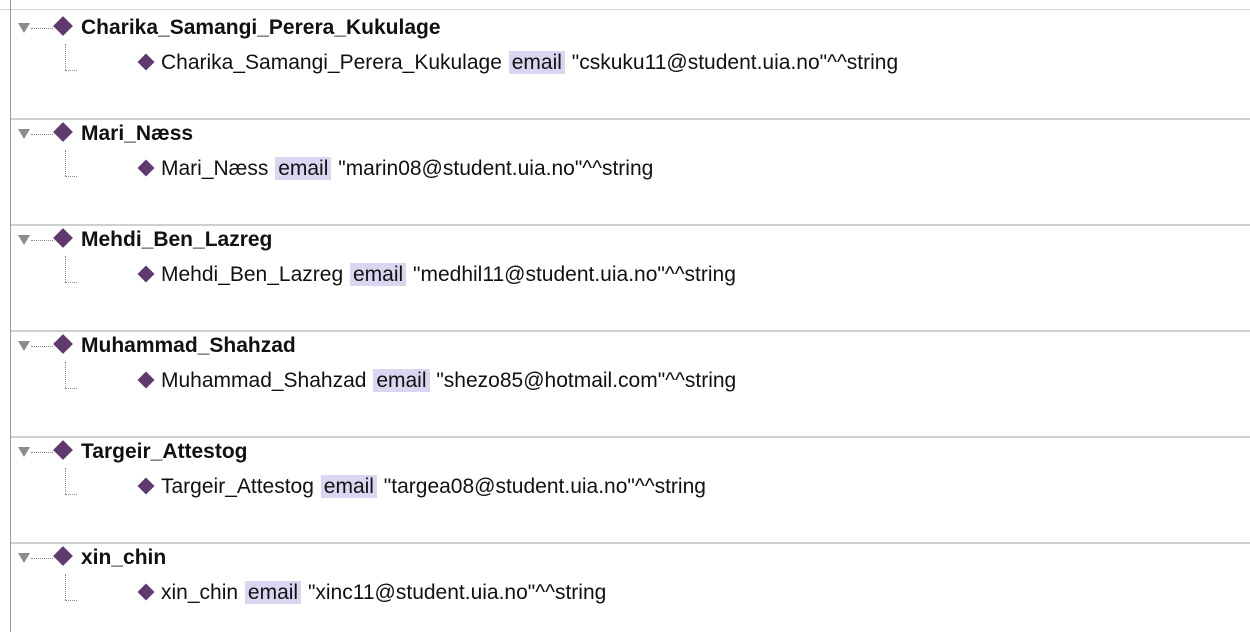 This screenshot has height=632, width=1250. Describe the element at coordinates (735, 62) in the screenshot. I see `assertion-value: "cskuku11@student.uia.no"^^string` at that location.